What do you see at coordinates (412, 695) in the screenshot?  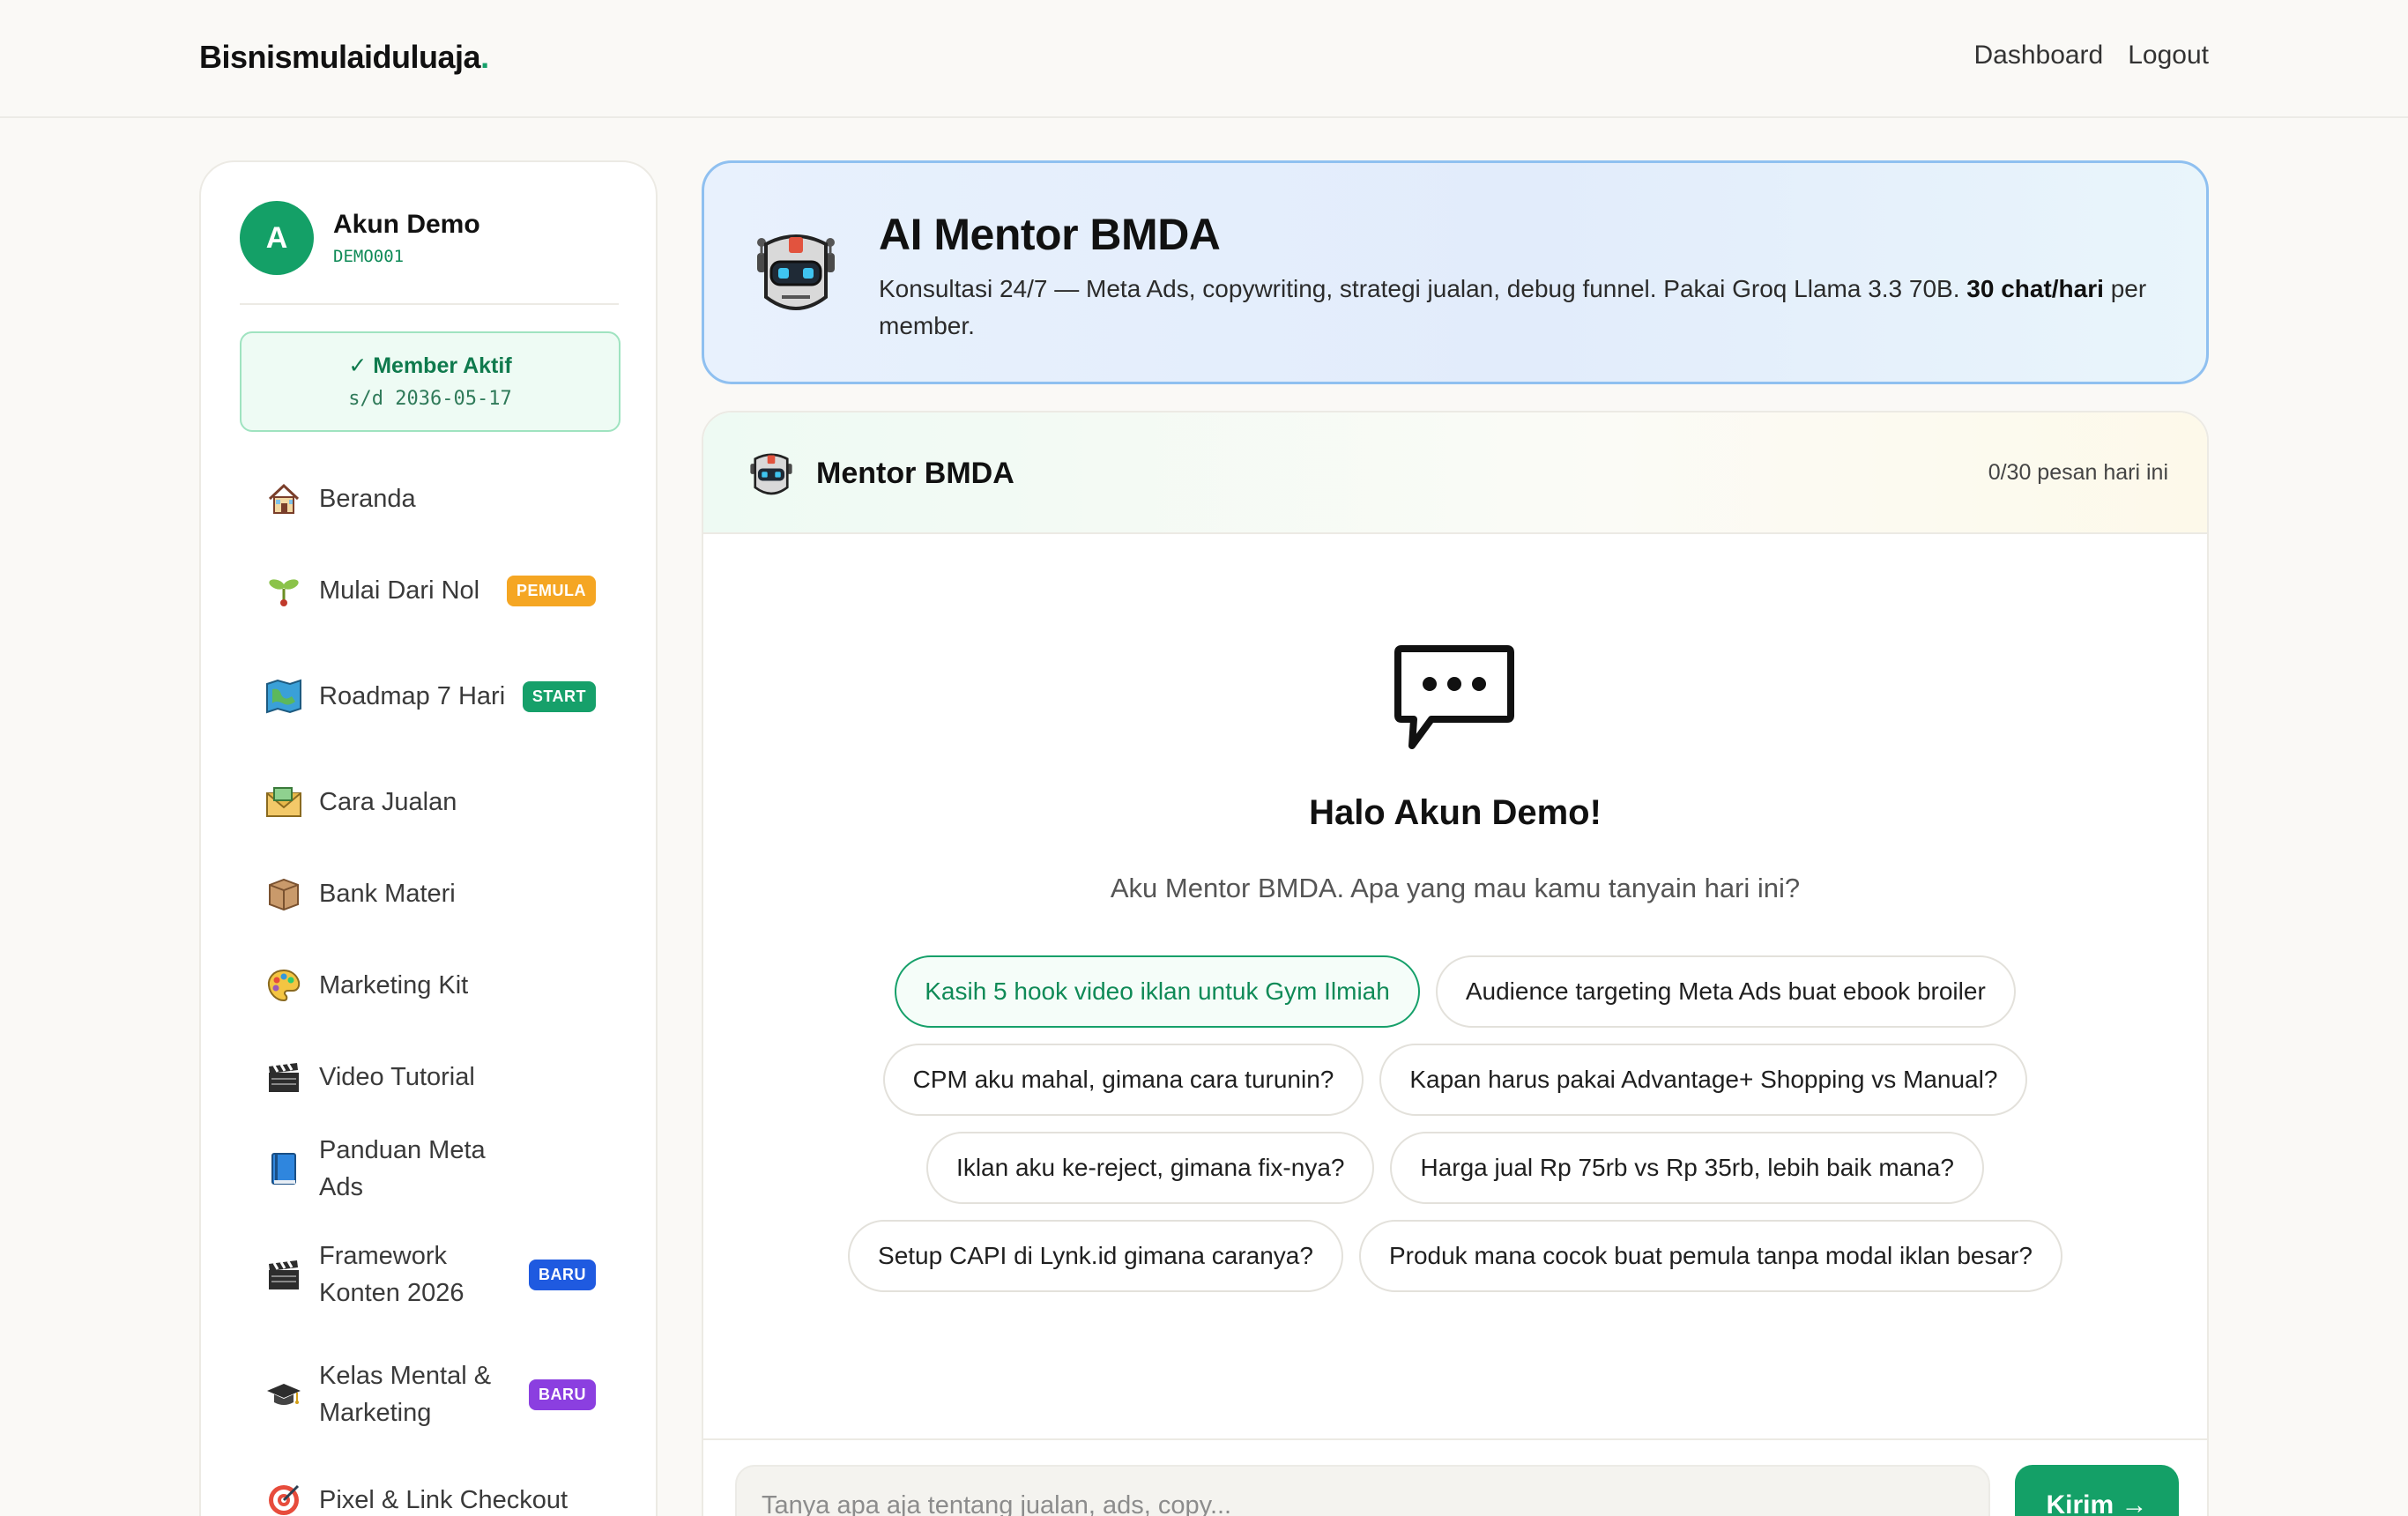 I see `sidebar-item-label: Roadmap 7 Hari` at bounding box center [412, 695].